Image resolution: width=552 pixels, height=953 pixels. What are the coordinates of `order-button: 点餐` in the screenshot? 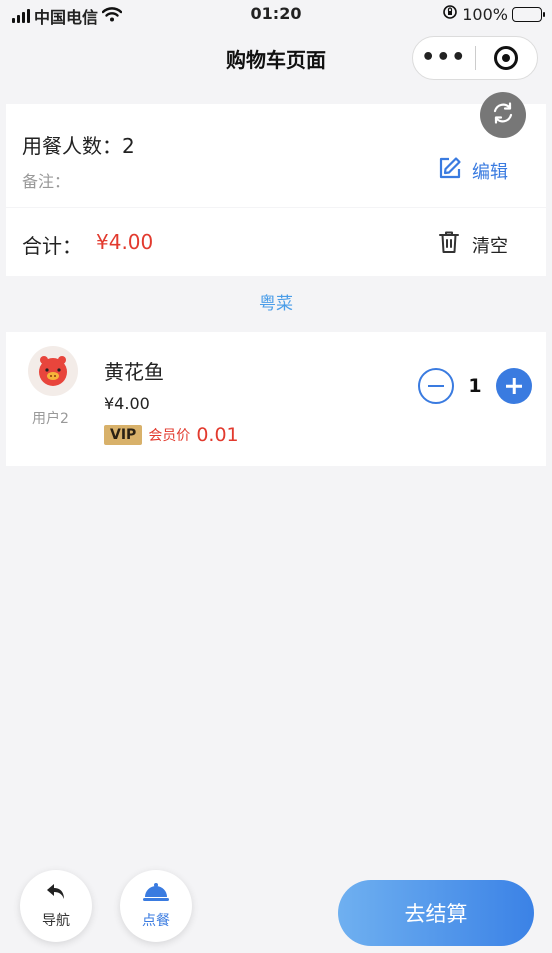 It's located at (156, 906).